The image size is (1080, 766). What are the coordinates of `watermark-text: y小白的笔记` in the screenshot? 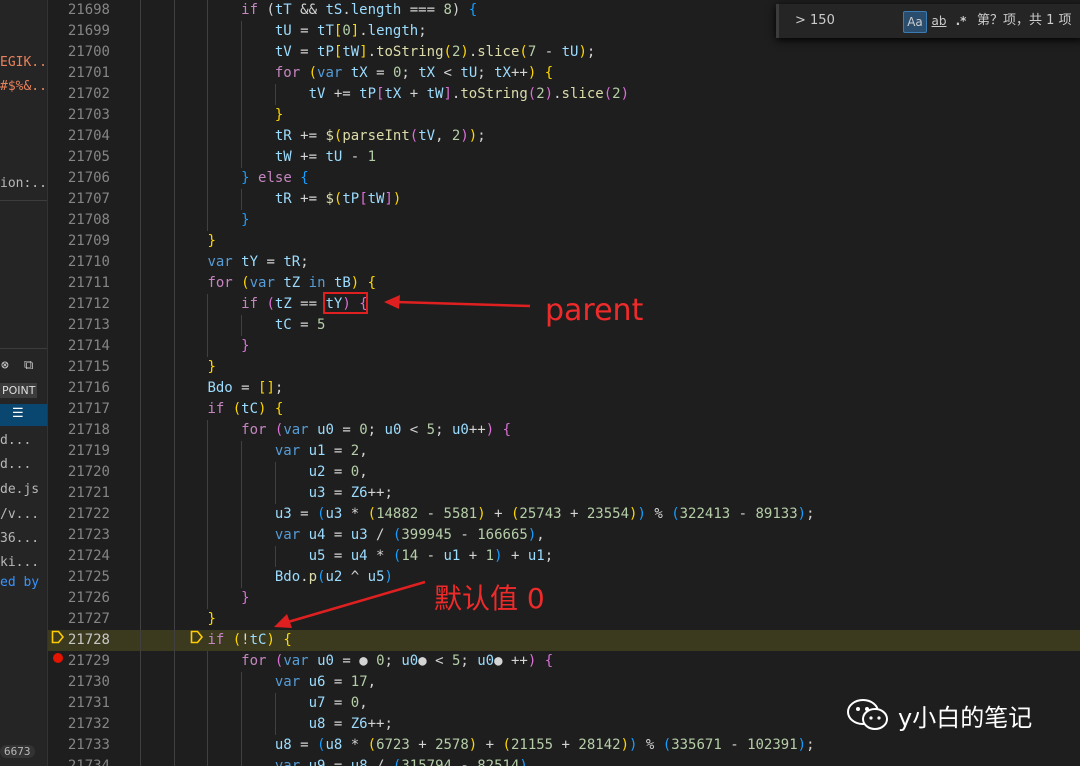 It's located at (965, 717).